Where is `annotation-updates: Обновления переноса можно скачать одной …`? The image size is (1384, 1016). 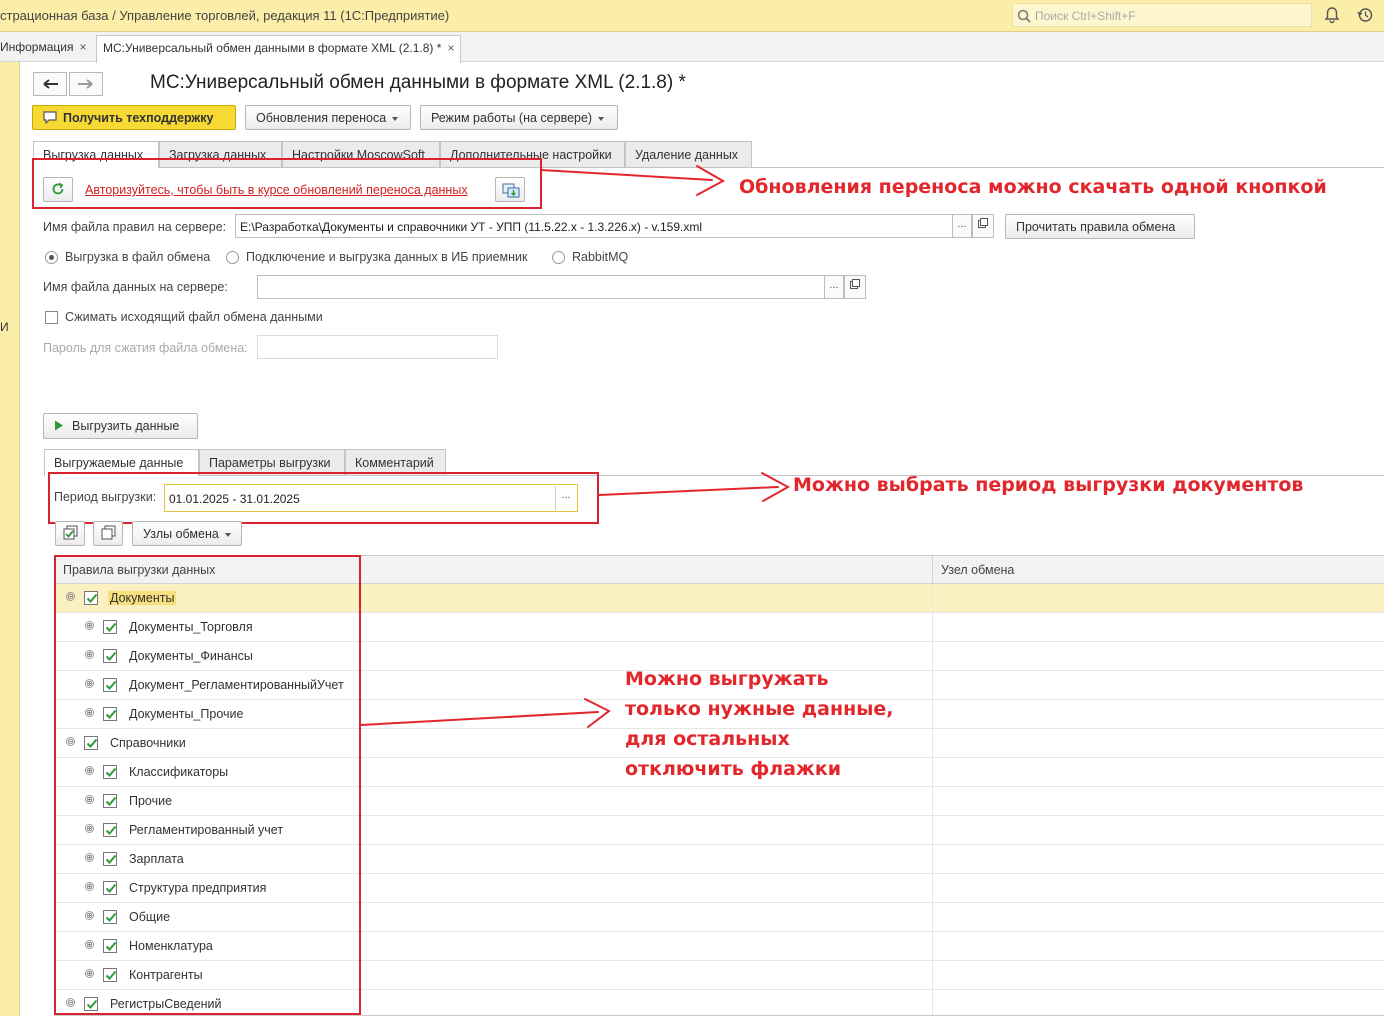 annotation-updates: Обновления переноса можно скачать одной … is located at coordinates (1033, 187).